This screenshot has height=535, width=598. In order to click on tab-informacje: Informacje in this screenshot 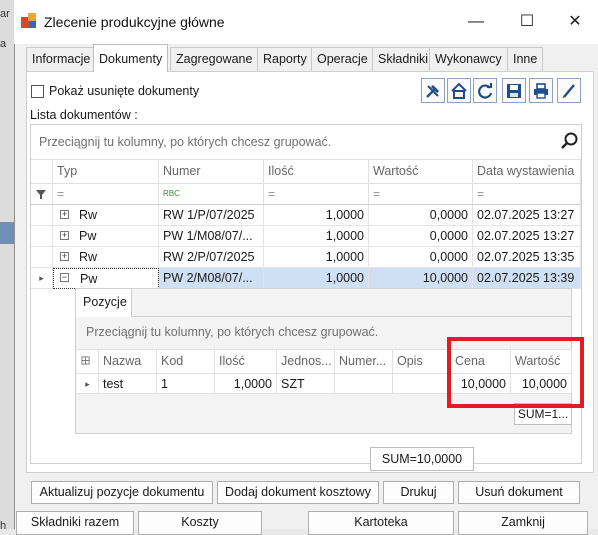, I will do `click(61, 59)`.